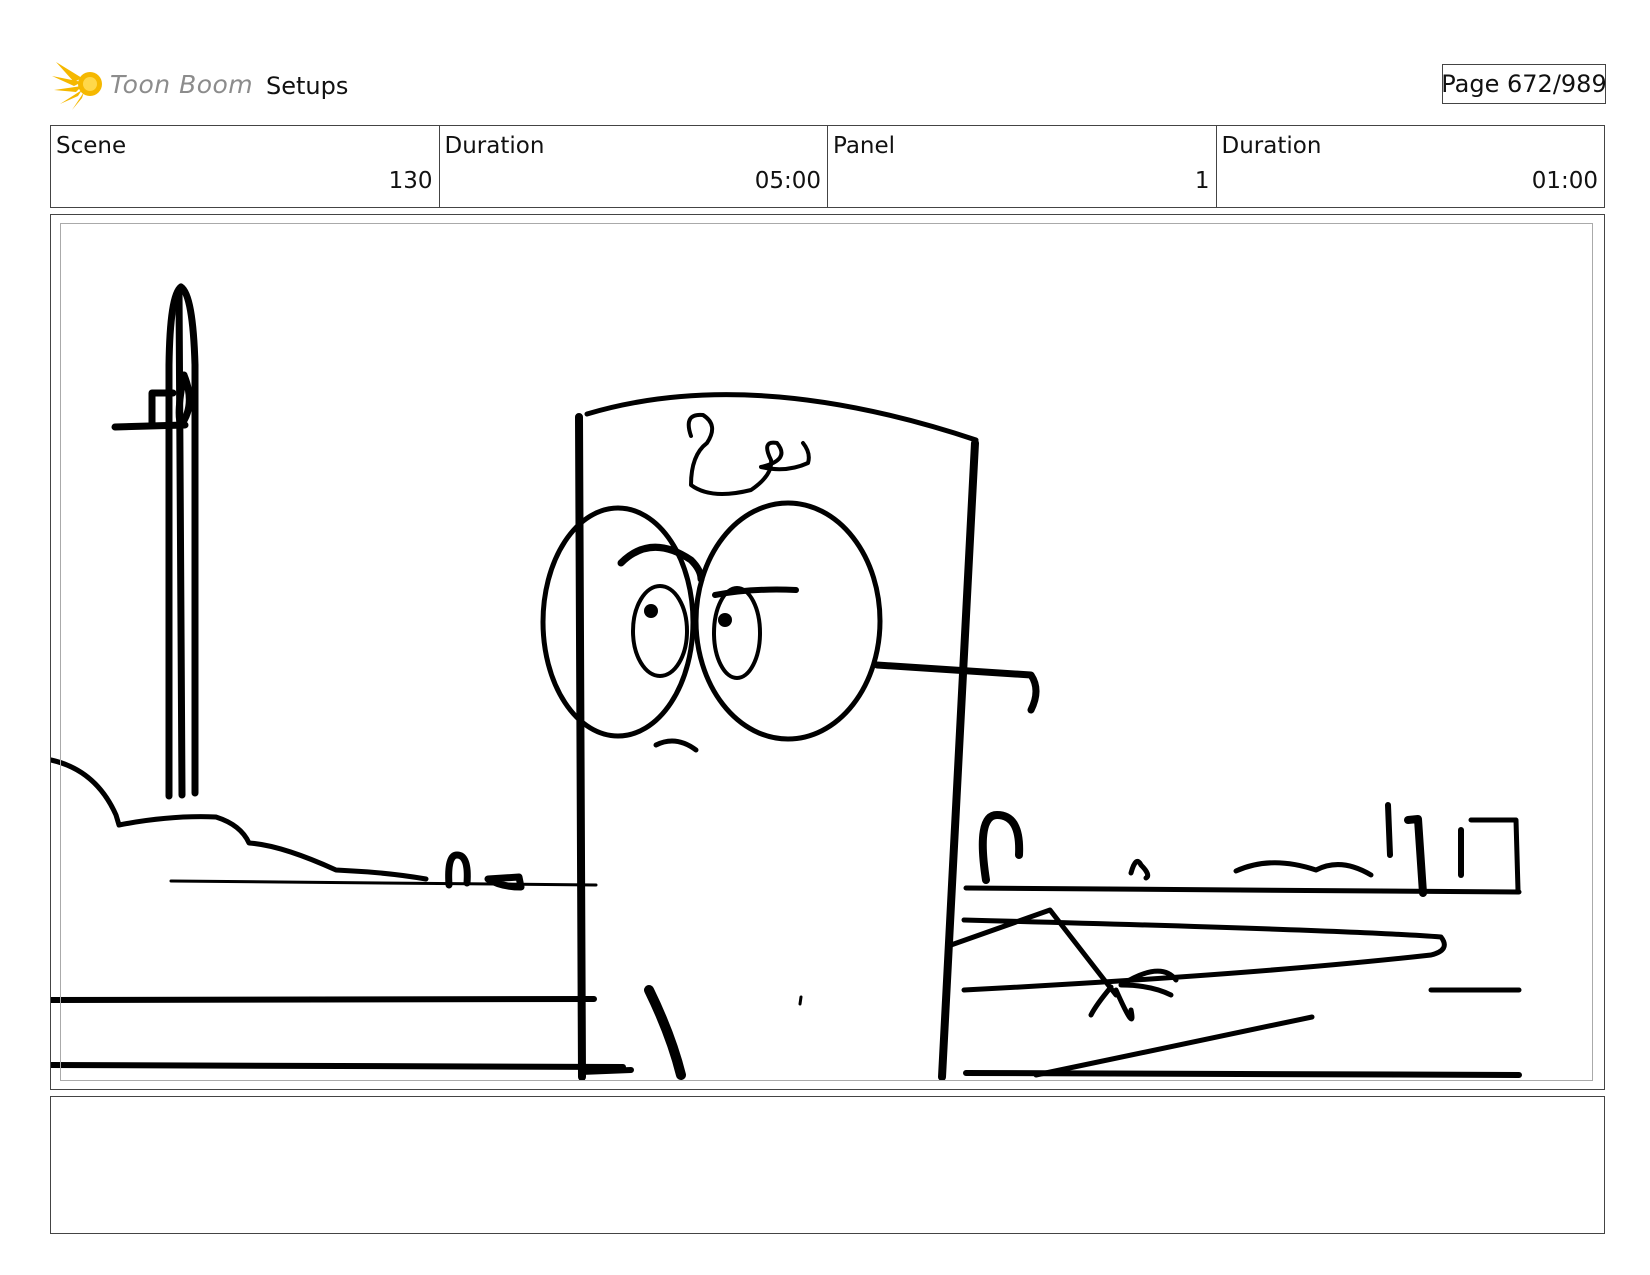  What do you see at coordinates (91, 146) in the screenshot?
I see `scene-label: Scene` at bounding box center [91, 146].